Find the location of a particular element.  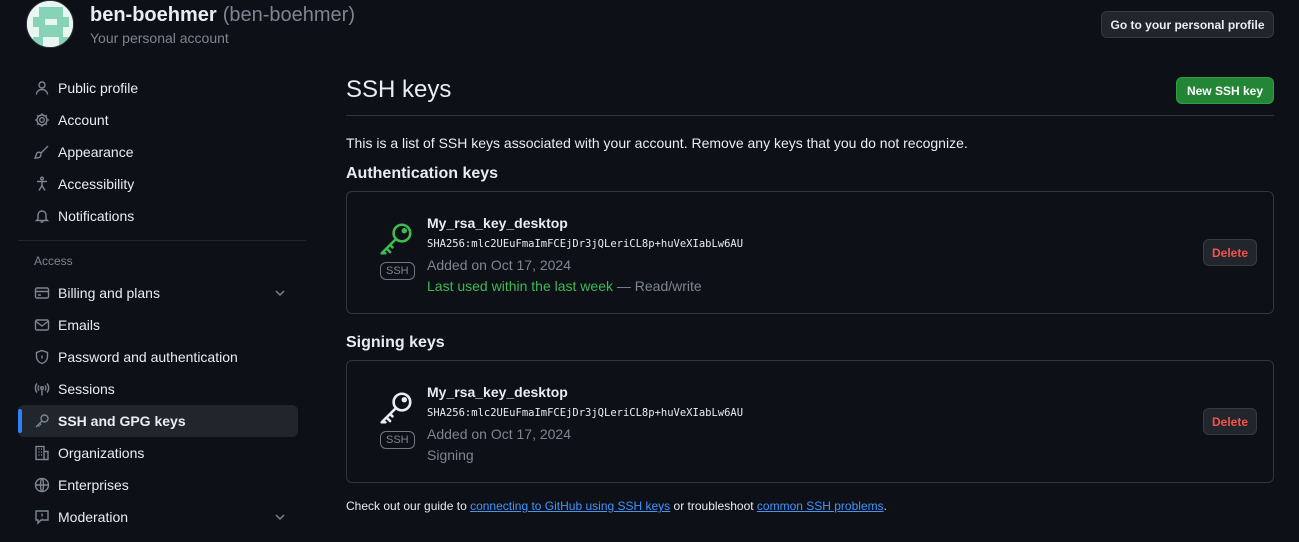

sidebar-item-label: Billing and plans is located at coordinates (109, 293).